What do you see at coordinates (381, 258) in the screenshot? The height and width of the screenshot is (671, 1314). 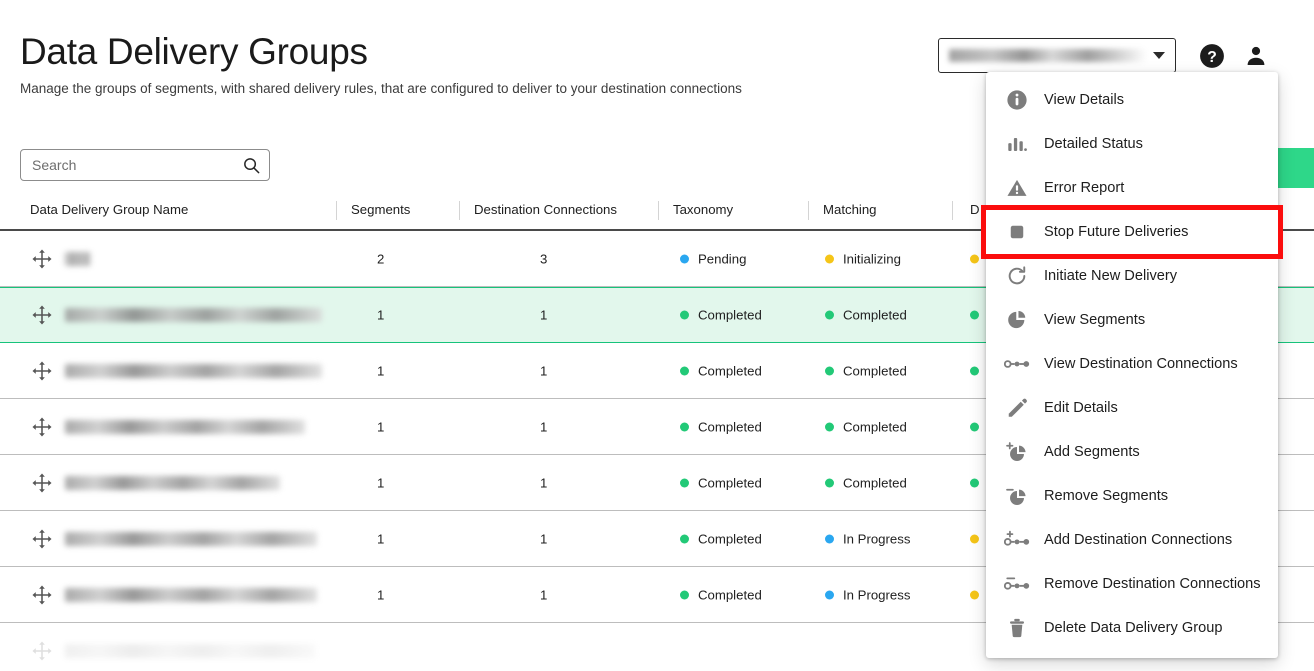 I see `segments-cell: 2` at bounding box center [381, 258].